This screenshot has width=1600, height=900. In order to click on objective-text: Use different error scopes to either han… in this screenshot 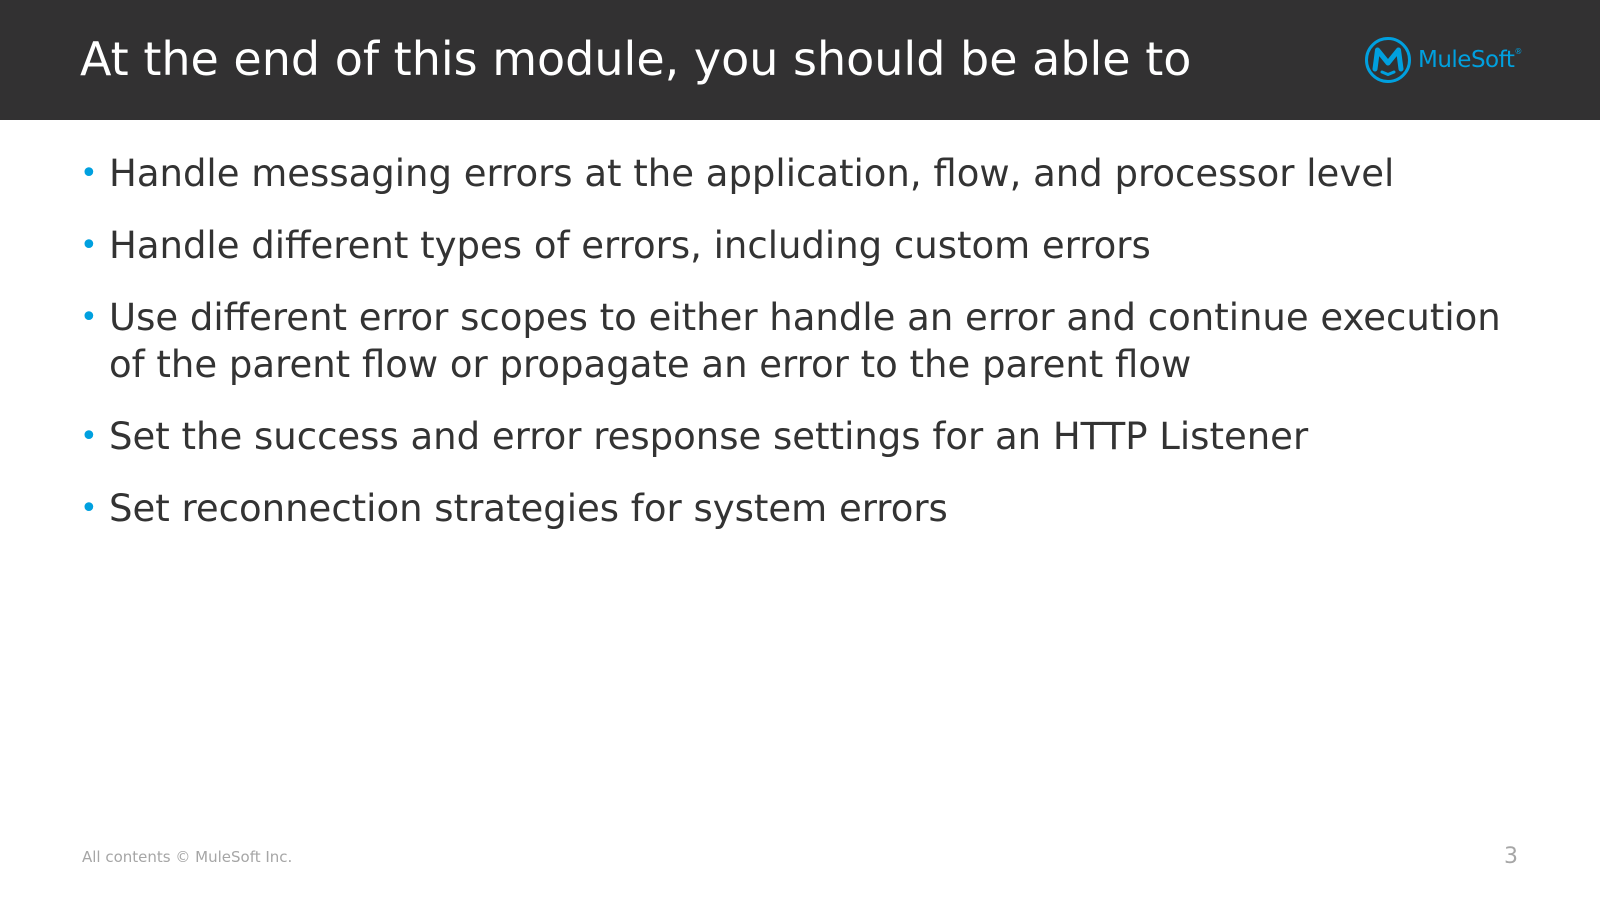, I will do `click(805, 341)`.